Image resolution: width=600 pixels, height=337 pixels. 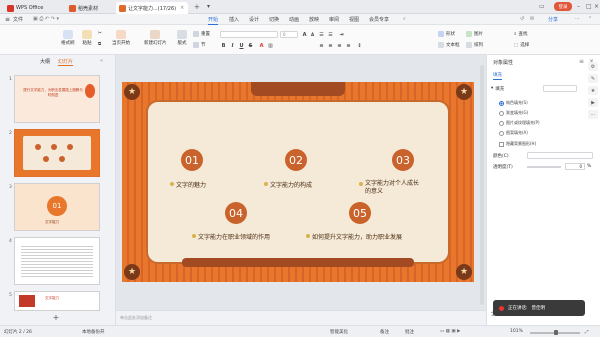 What do you see at coordinates (301, 317) in the screenshot?
I see `notes-input: 单击此处添加备注` at bounding box center [301, 317].